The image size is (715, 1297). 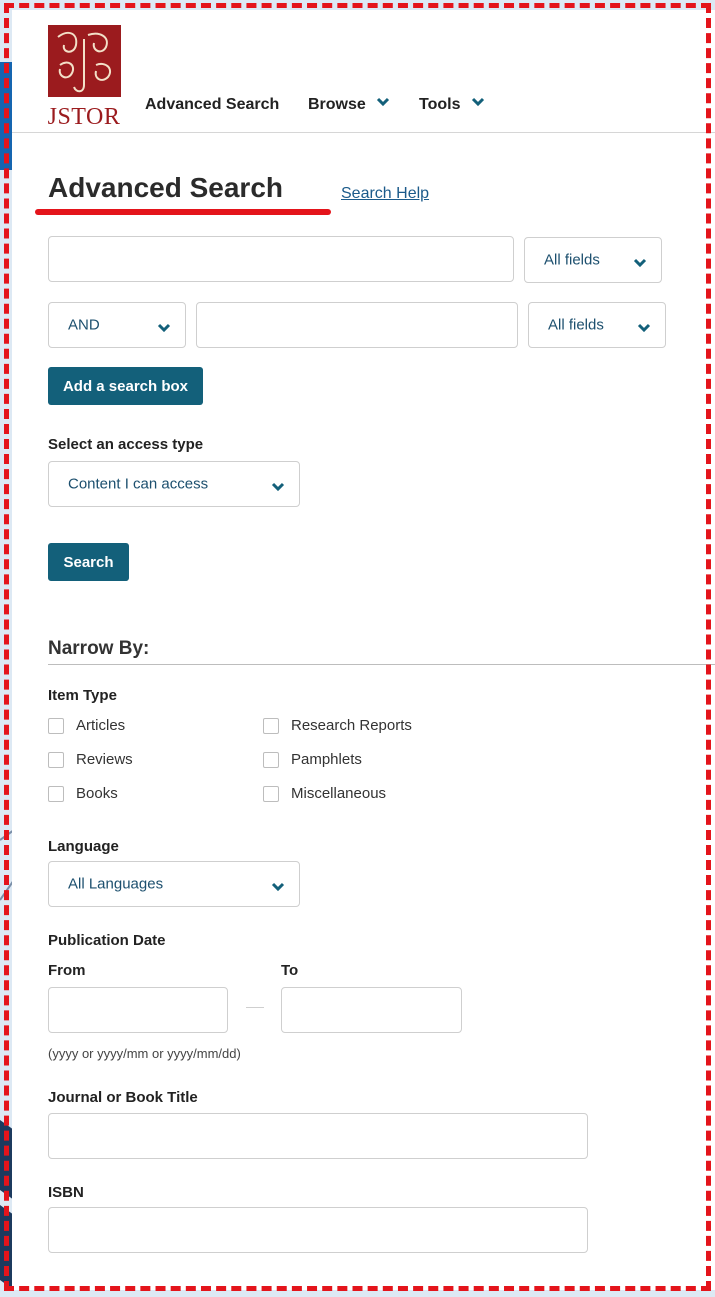 What do you see at coordinates (117, 325) in the screenshot?
I see `operator-select: AND` at bounding box center [117, 325].